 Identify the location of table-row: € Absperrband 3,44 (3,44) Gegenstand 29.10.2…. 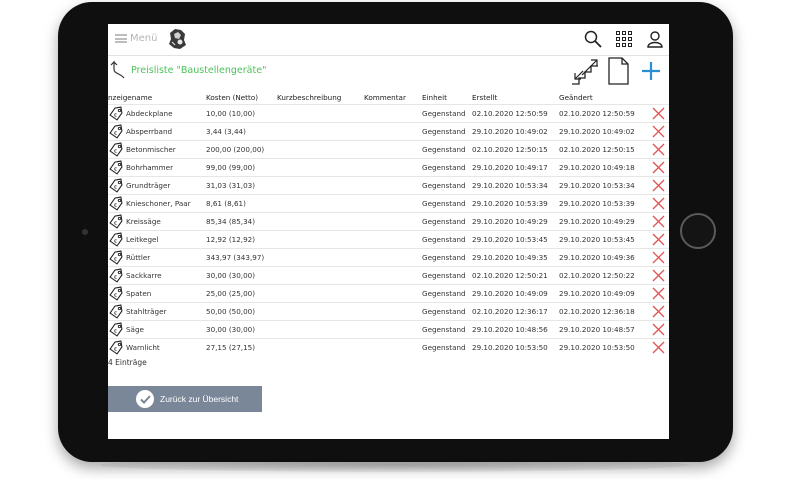
(388, 131).